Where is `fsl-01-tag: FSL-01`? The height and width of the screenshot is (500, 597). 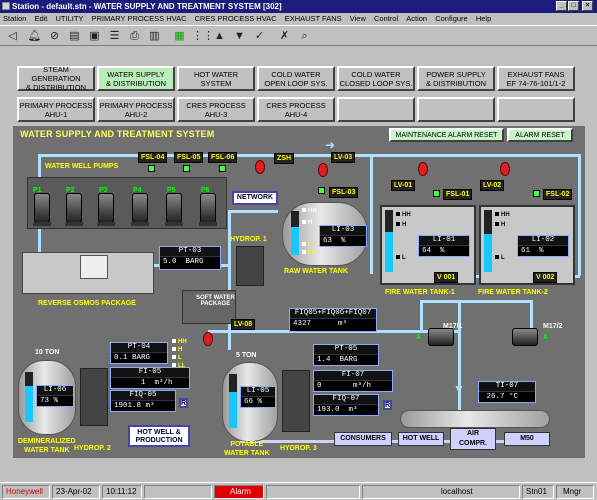 fsl-01-tag: FSL-01 is located at coordinates (458, 194).